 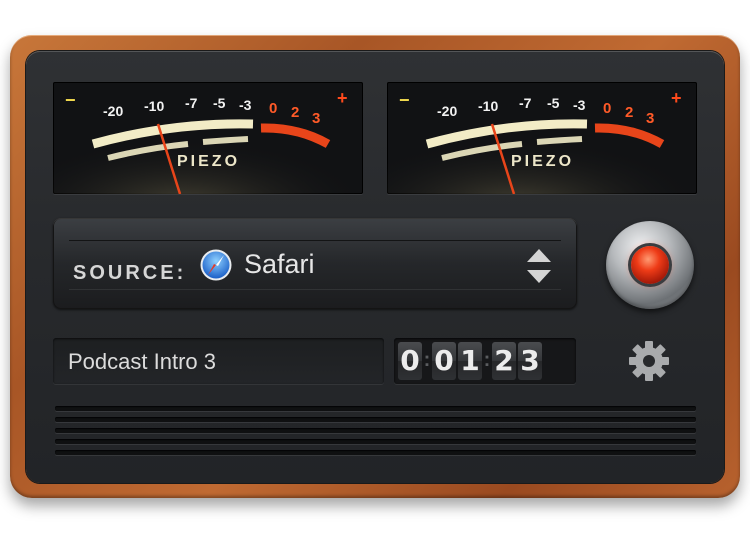 I want to click on up-down-stepper-icon, so click(x=539, y=266).